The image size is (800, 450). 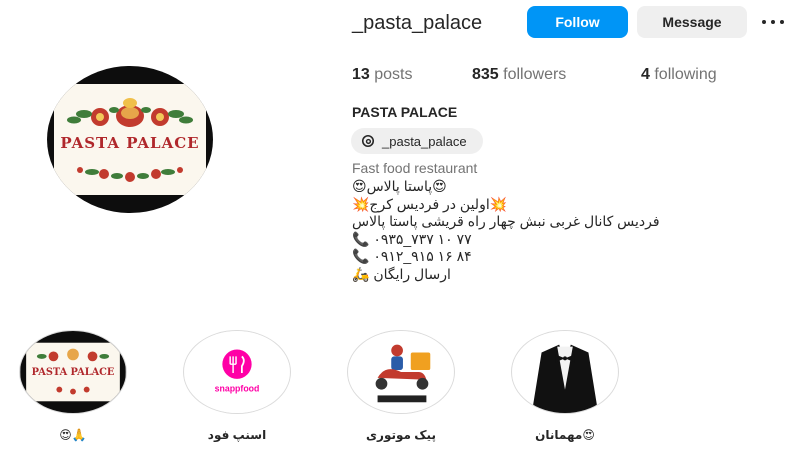 I want to click on snappfood-logo-text: snappfood, so click(x=237, y=389).